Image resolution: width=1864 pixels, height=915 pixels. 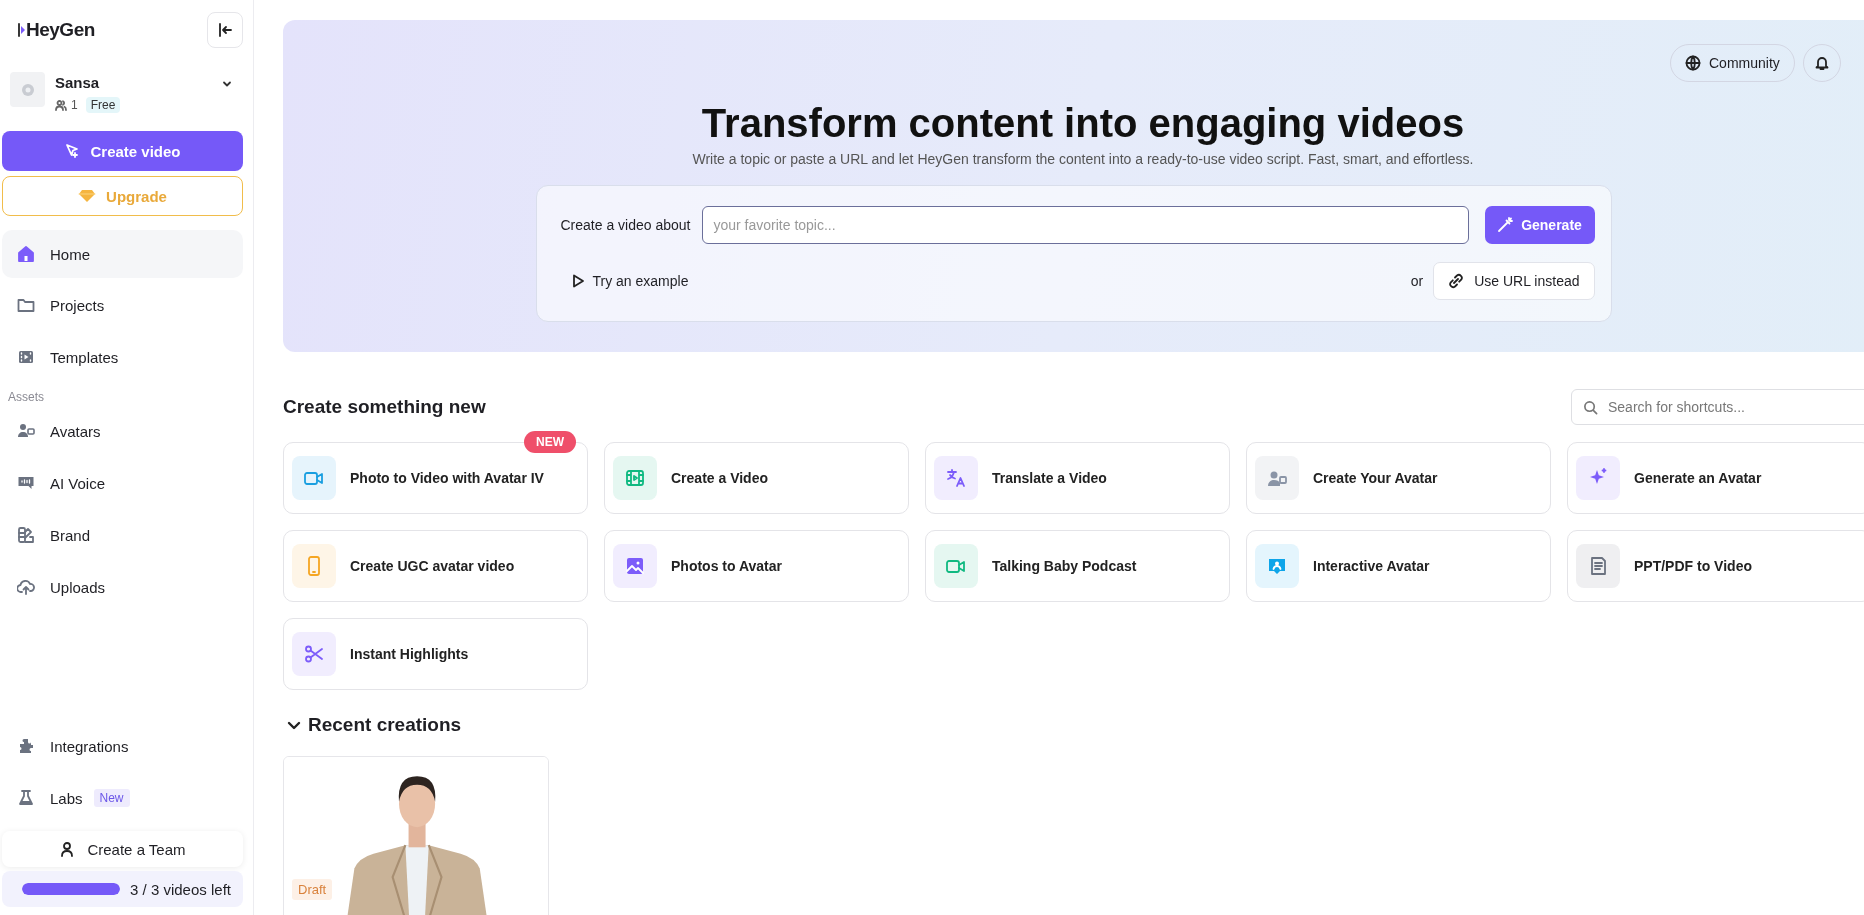 What do you see at coordinates (1049, 478) in the screenshot?
I see `shortcut-label: Translate a Video` at bounding box center [1049, 478].